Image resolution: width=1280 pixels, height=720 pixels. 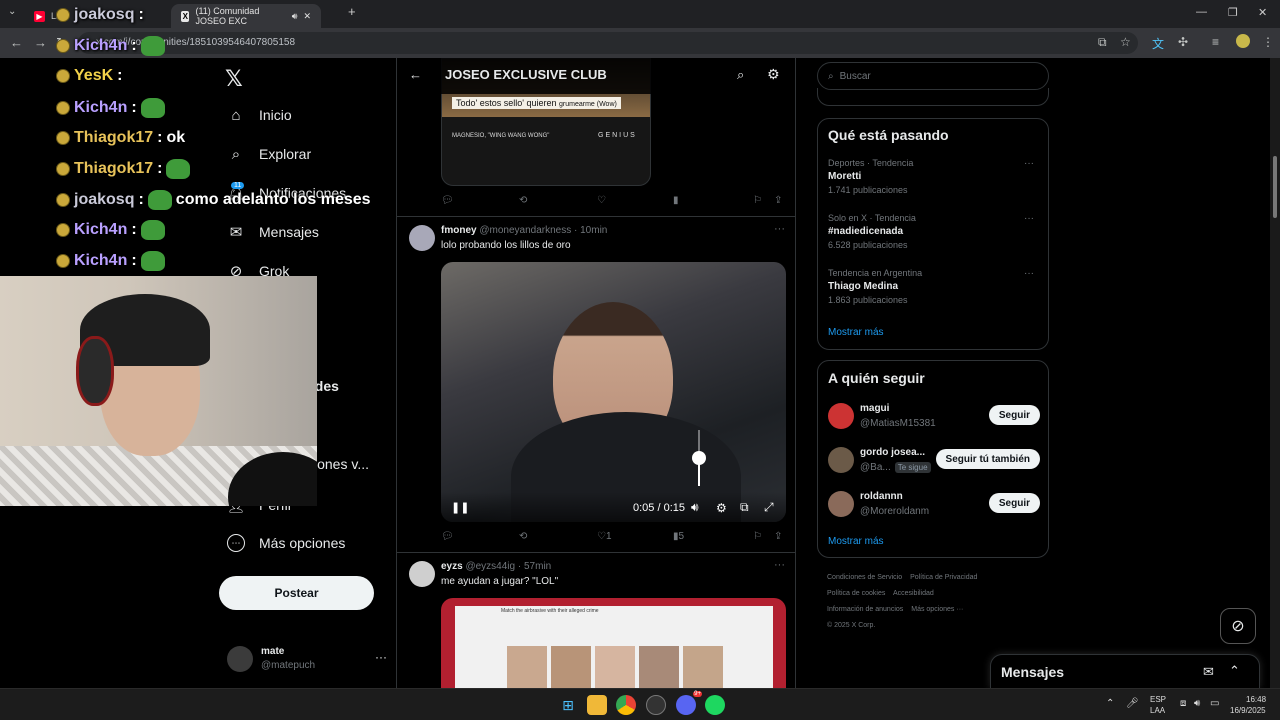 I want to click on tab-search-icon: ⌄, so click(x=12, y=11).